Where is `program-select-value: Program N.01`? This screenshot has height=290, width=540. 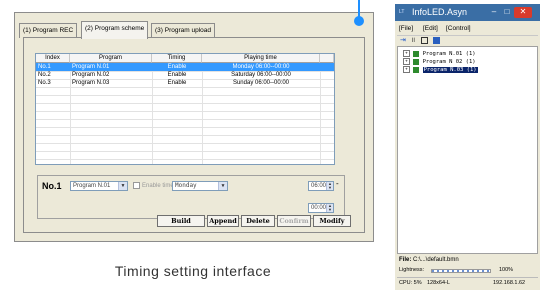
program-select-value: Program N.01 is located at coordinates (92, 186).